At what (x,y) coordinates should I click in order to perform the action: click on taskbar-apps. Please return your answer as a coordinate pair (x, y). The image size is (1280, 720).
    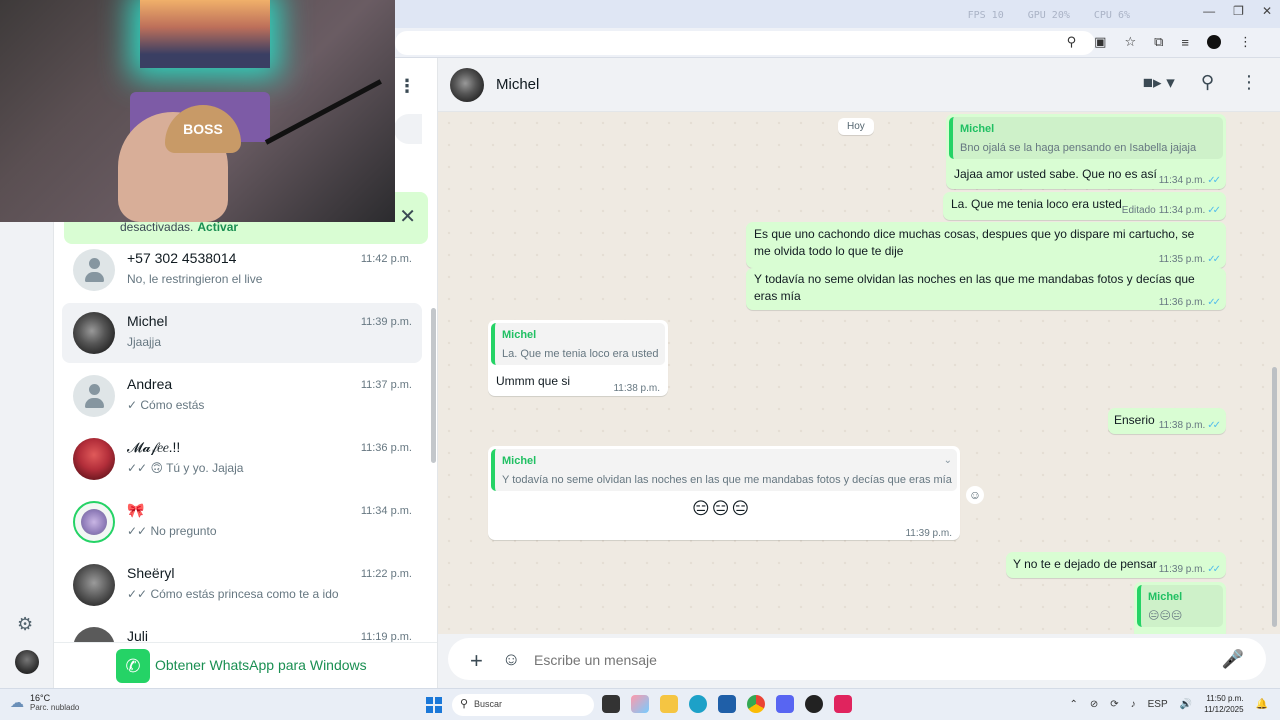
    Looking at the image, I should click on (727, 704).